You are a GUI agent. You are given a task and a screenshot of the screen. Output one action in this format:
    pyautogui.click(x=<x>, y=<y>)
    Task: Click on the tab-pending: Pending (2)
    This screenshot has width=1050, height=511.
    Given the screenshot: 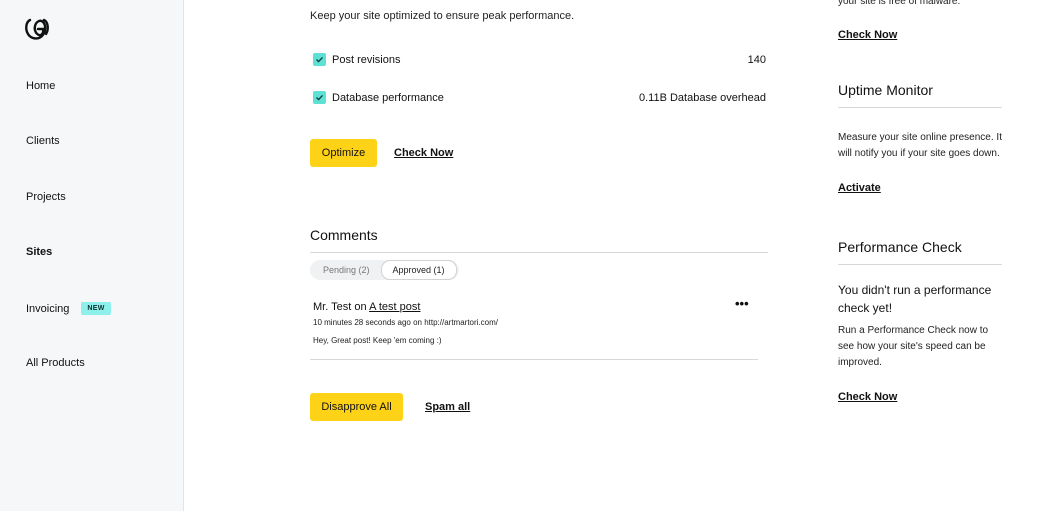 What is the action you would take?
    pyautogui.click(x=346, y=270)
    